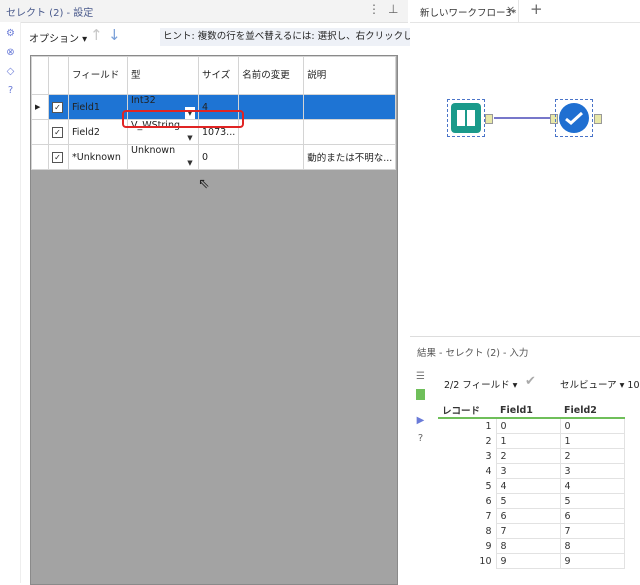 The height and width of the screenshot is (585, 640). Describe the element at coordinates (467, 486) in the screenshot. I see `record-number-cell: 5` at that location.